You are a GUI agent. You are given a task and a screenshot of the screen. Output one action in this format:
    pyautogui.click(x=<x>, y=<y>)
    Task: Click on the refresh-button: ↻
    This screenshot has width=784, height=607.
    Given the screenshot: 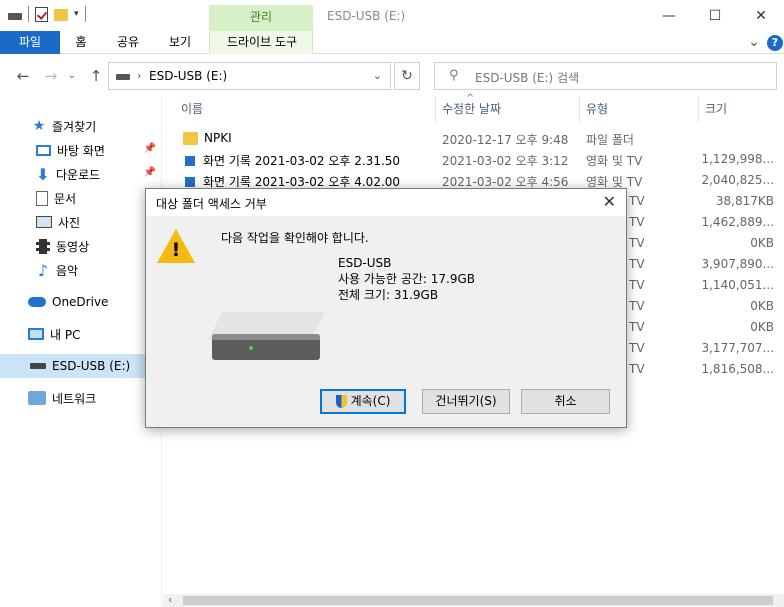 What is the action you would take?
    pyautogui.click(x=407, y=76)
    